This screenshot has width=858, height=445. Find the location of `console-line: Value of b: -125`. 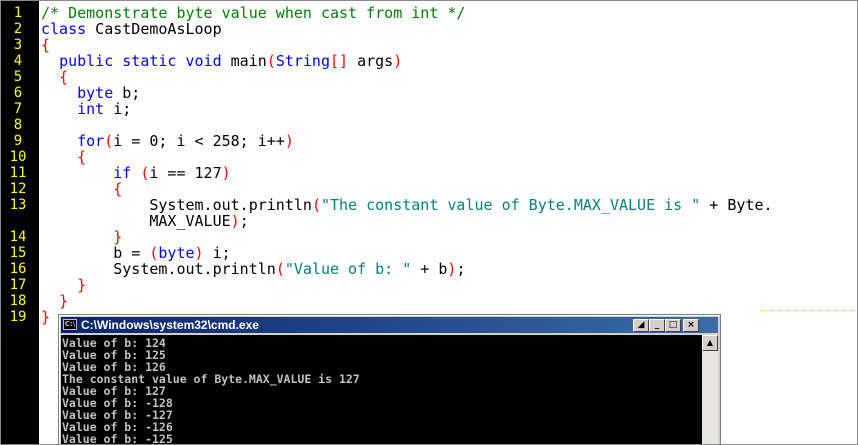

console-line: Value of b: -125 is located at coordinates (117, 438).